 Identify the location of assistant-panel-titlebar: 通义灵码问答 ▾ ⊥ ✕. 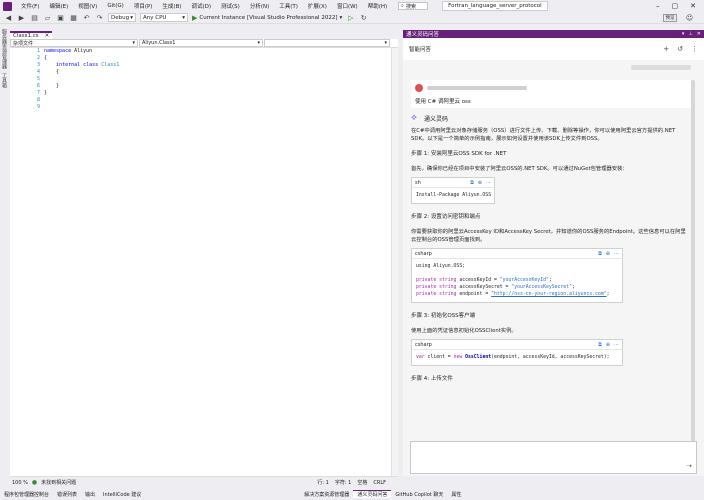
(553, 34).